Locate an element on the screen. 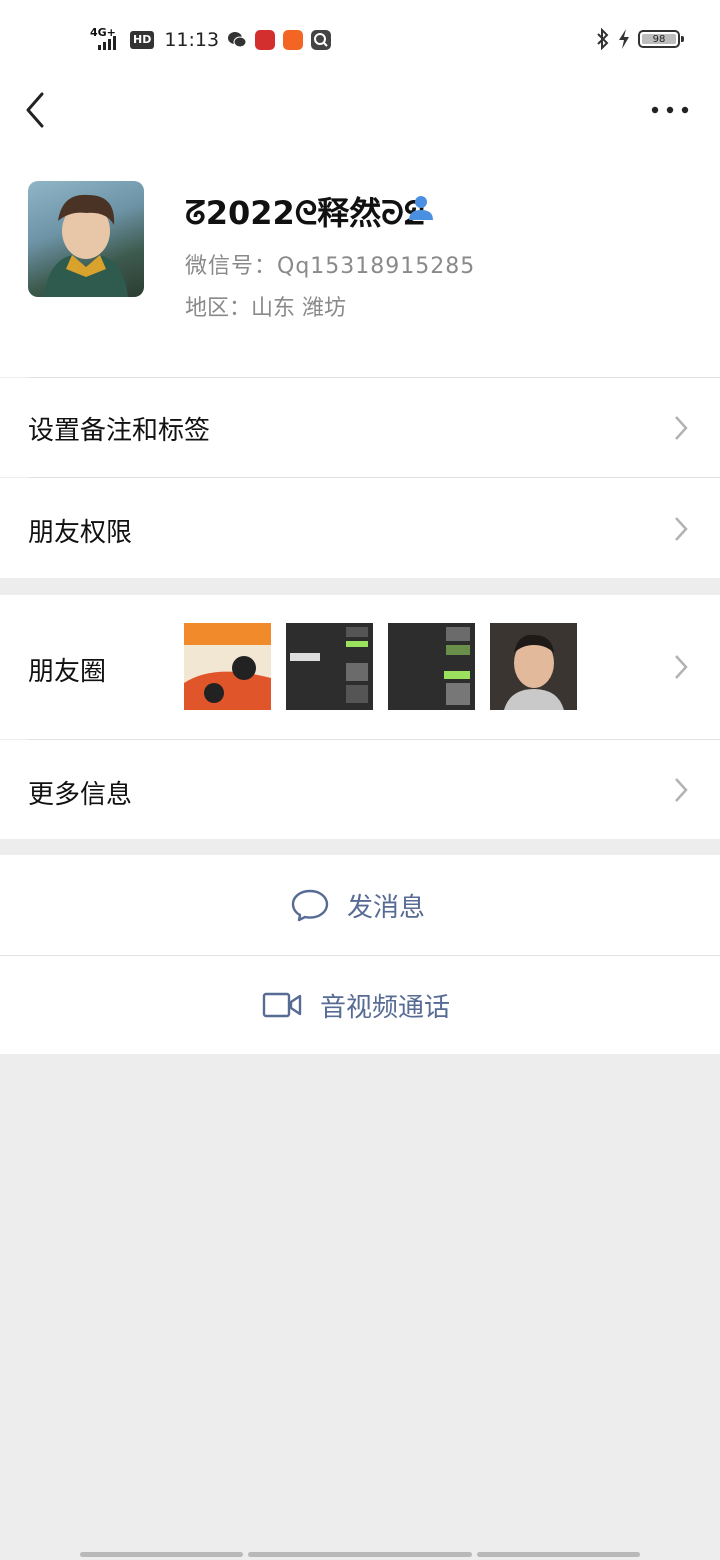  battery-icon: 98 is located at coordinates (661, 39).